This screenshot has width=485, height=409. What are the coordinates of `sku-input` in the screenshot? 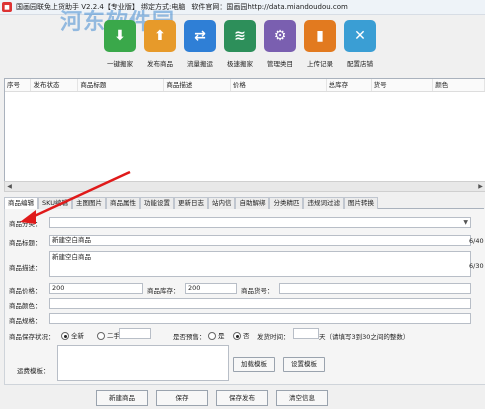 It's located at (375, 288).